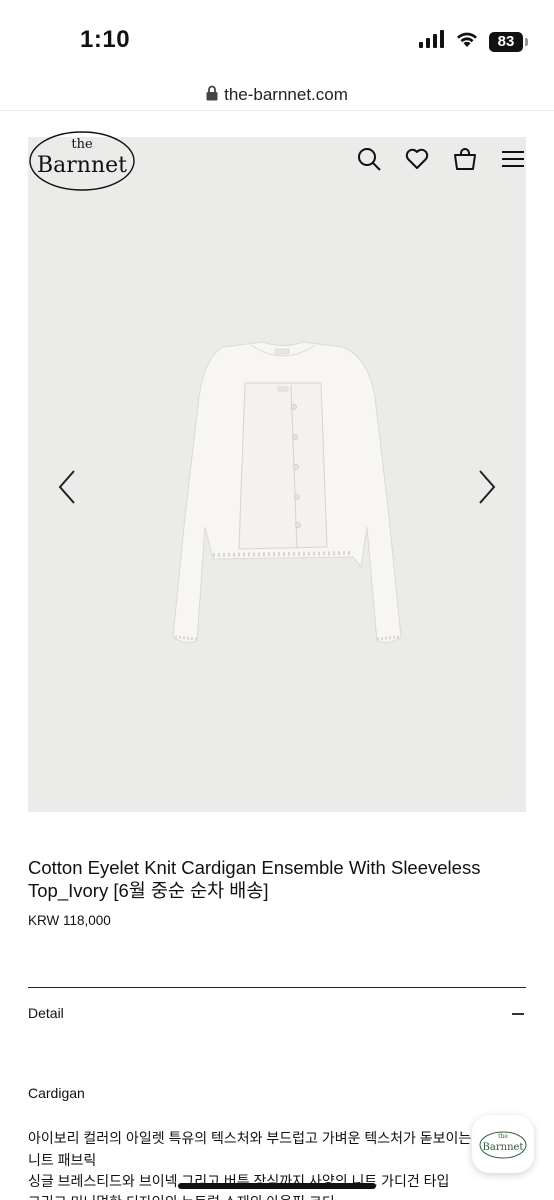 This screenshot has width=554, height=1200. What do you see at coordinates (277, 110) in the screenshot?
I see `address-bar-divider` at bounding box center [277, 110].